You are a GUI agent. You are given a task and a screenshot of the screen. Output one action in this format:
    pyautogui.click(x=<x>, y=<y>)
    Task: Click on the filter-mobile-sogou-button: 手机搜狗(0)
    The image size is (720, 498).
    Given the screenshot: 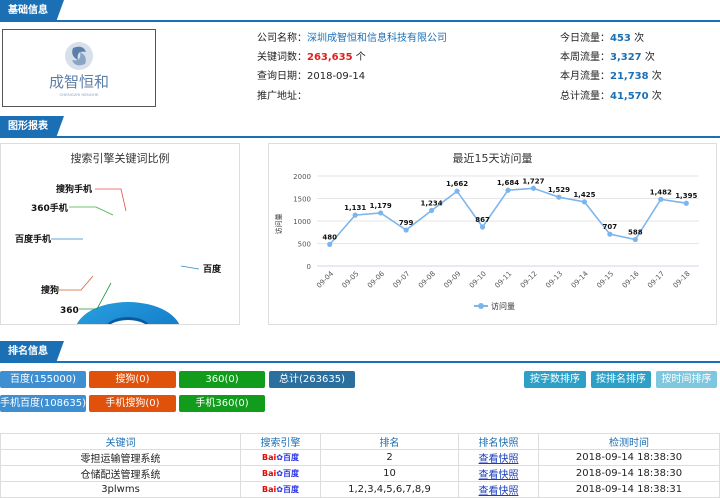 What is the action you would take?
    pyautogui.click(x=132, y=403)
    